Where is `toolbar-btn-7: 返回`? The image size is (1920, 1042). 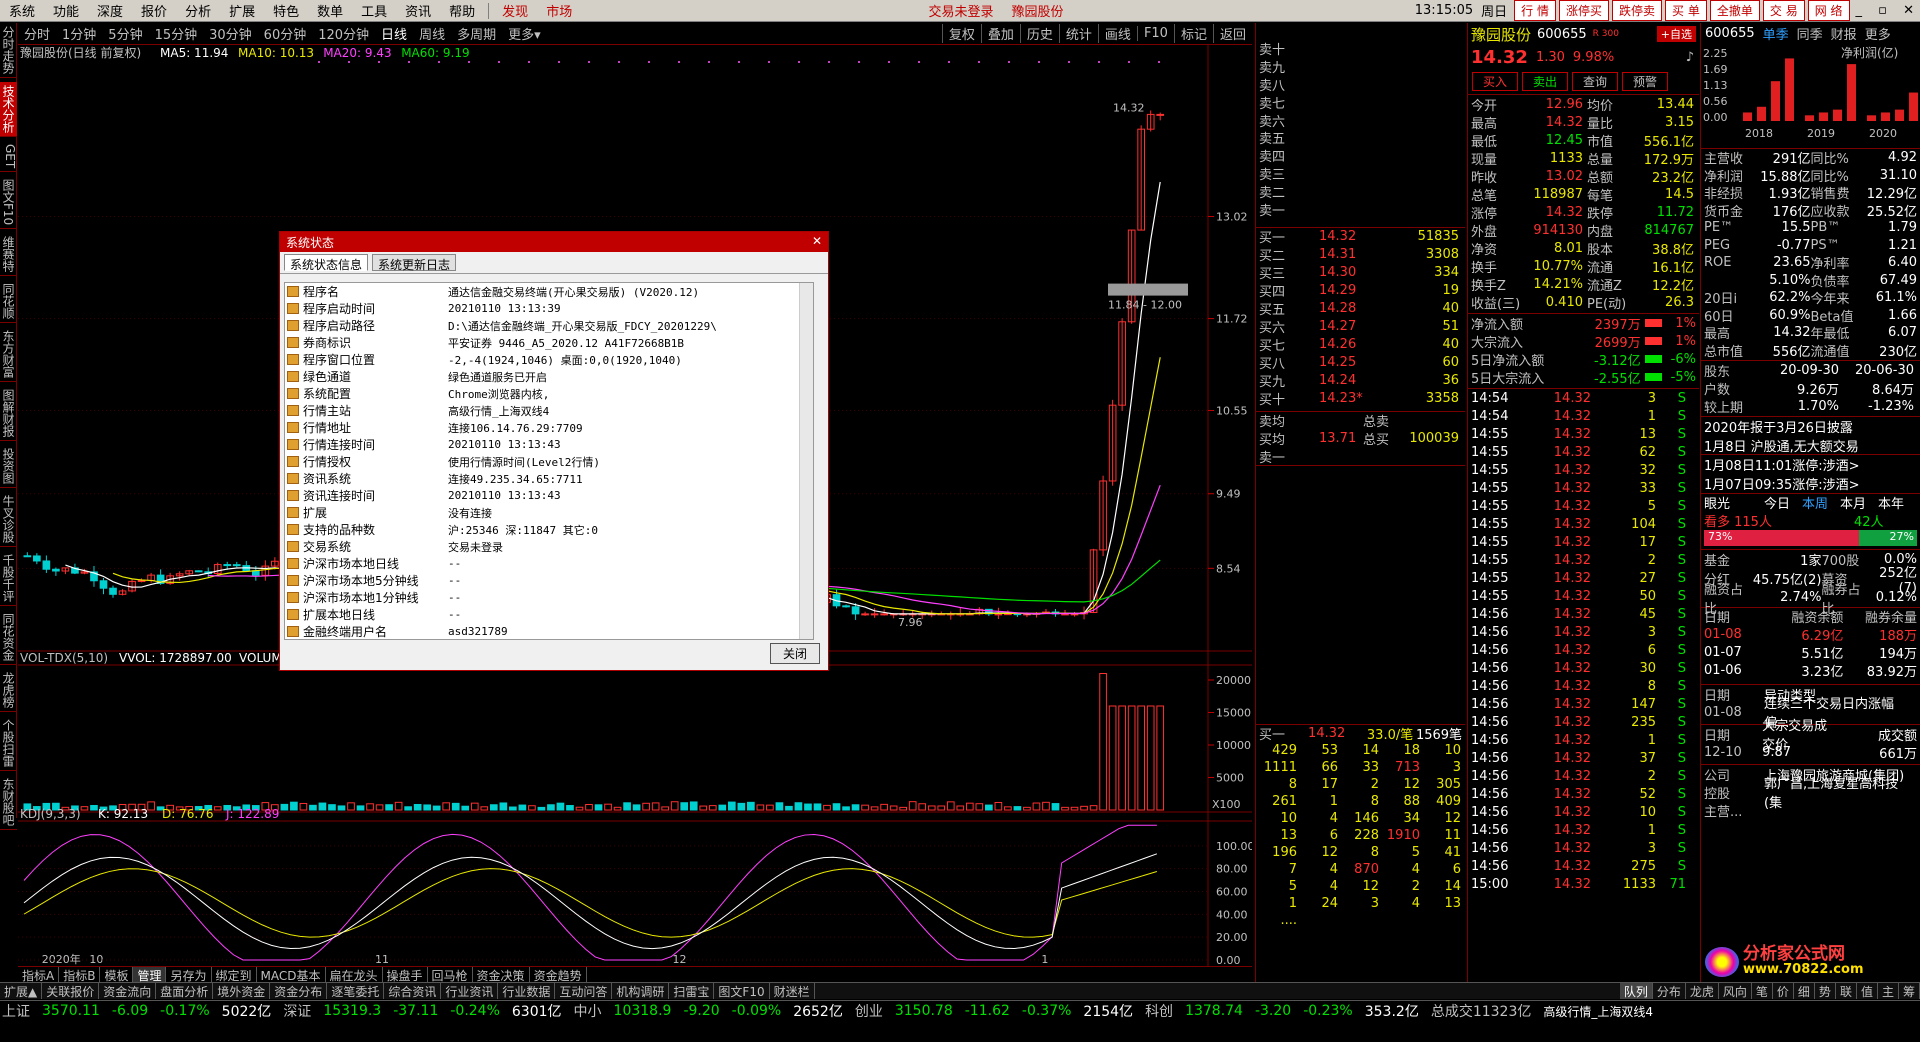
toolbar-btn-7: 返回 is located at coordinates (1232, 33).